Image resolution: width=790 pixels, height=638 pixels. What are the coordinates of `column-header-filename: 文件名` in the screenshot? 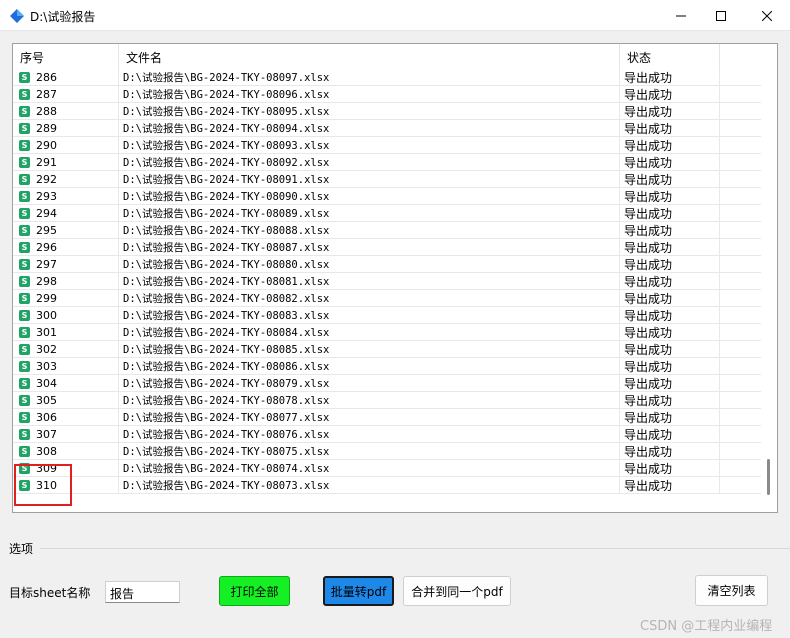 It's located at (369, 56).